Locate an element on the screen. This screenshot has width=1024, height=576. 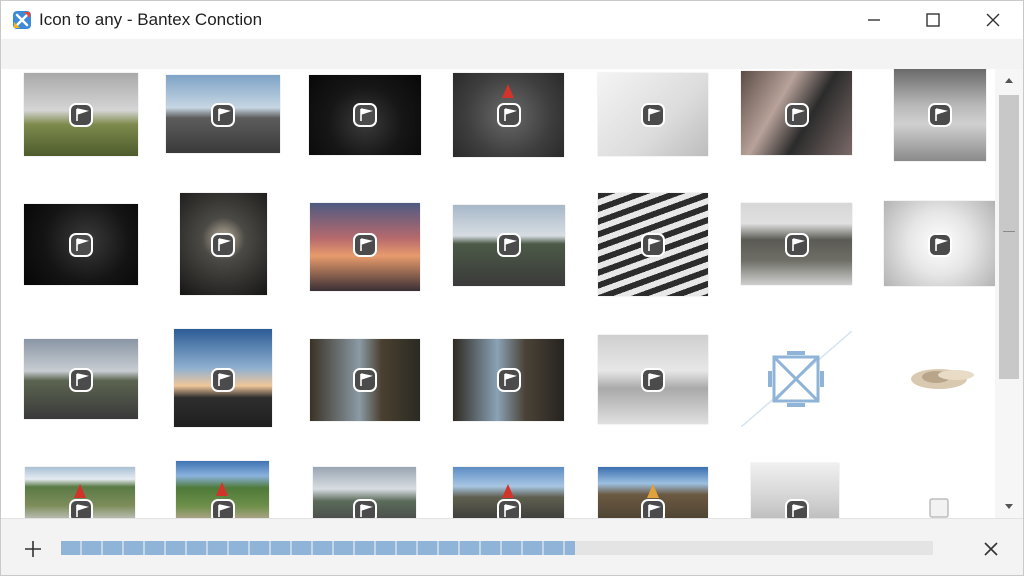
maximize-button is located at coordinates (933, 20).